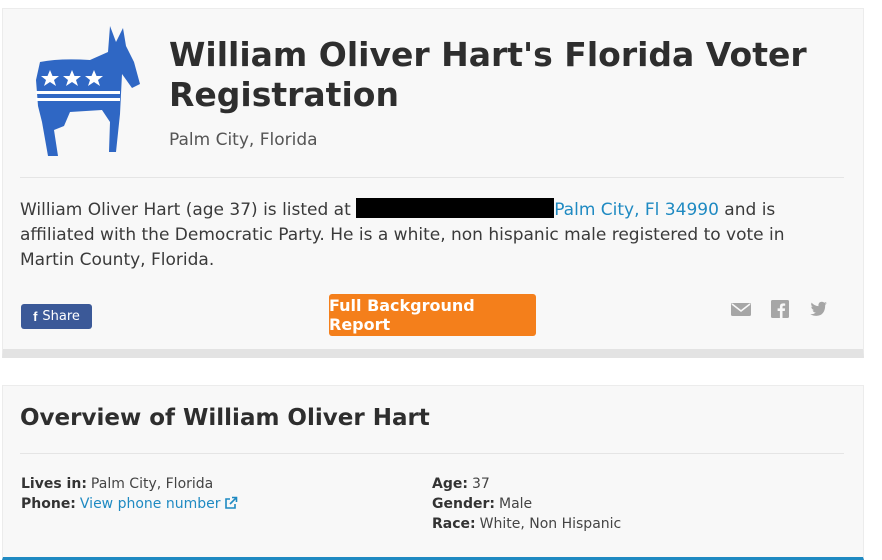 This screenshot has width=882, height=560. Describe the element at coordinates (741, 309) in the screenshot. I see `email-icon` at that location.